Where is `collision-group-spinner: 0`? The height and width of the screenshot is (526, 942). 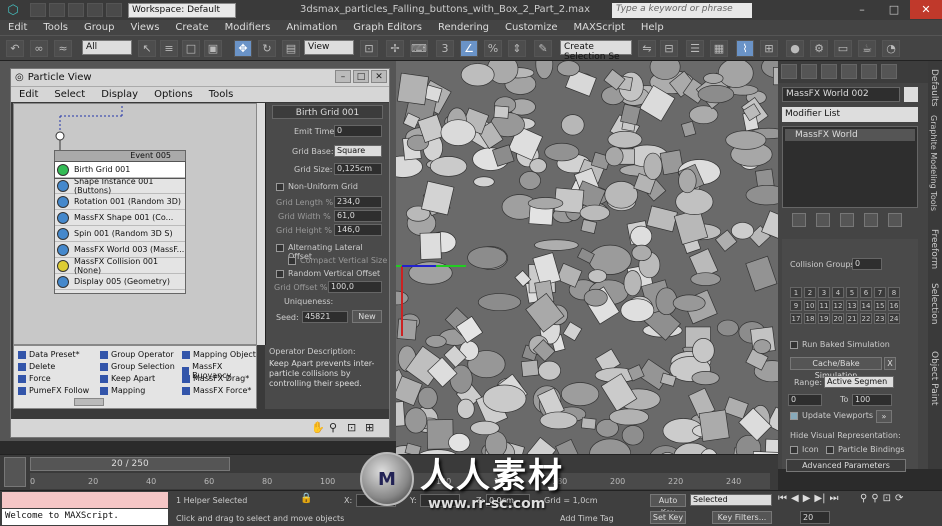 collision-group-spinner: 0 is located at coordinates (867, 264).